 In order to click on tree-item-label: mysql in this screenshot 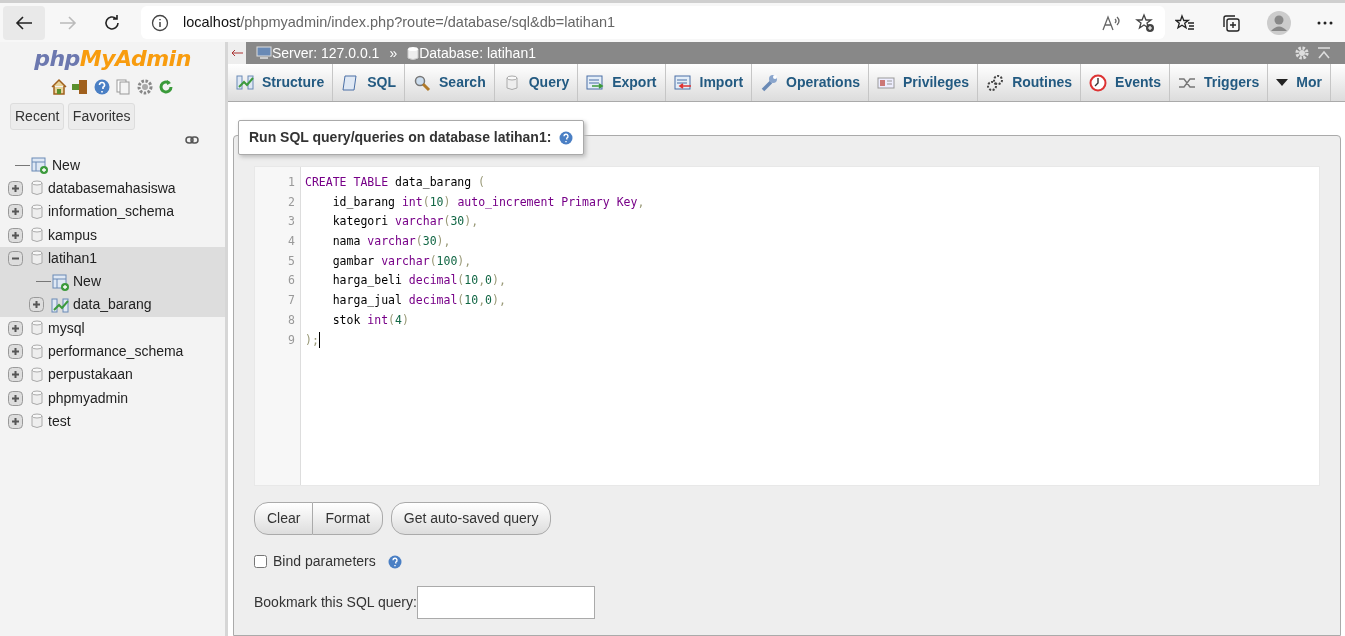, I will do `click(66, 328)`.